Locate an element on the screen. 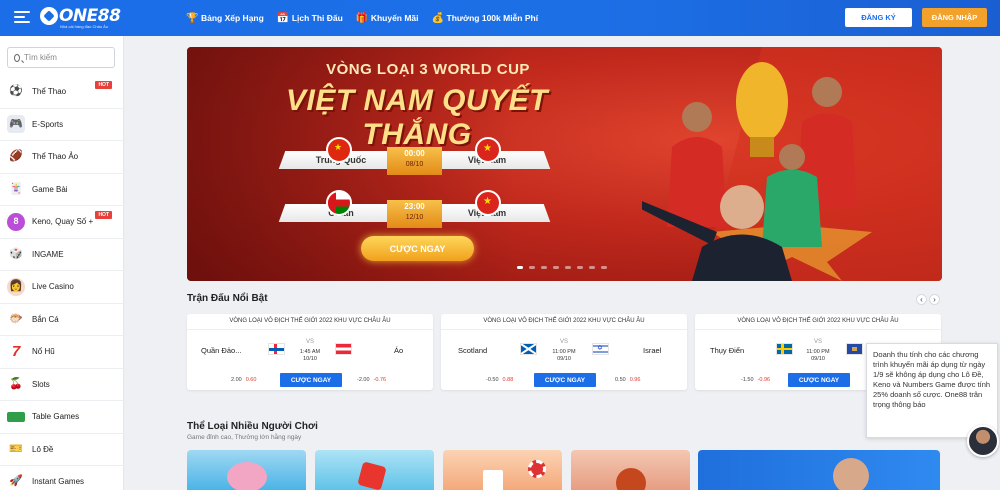 This screenshot has height=490, width=1000. login-button: ĐĂNG NHẬP is located at coordinates (954, 17).